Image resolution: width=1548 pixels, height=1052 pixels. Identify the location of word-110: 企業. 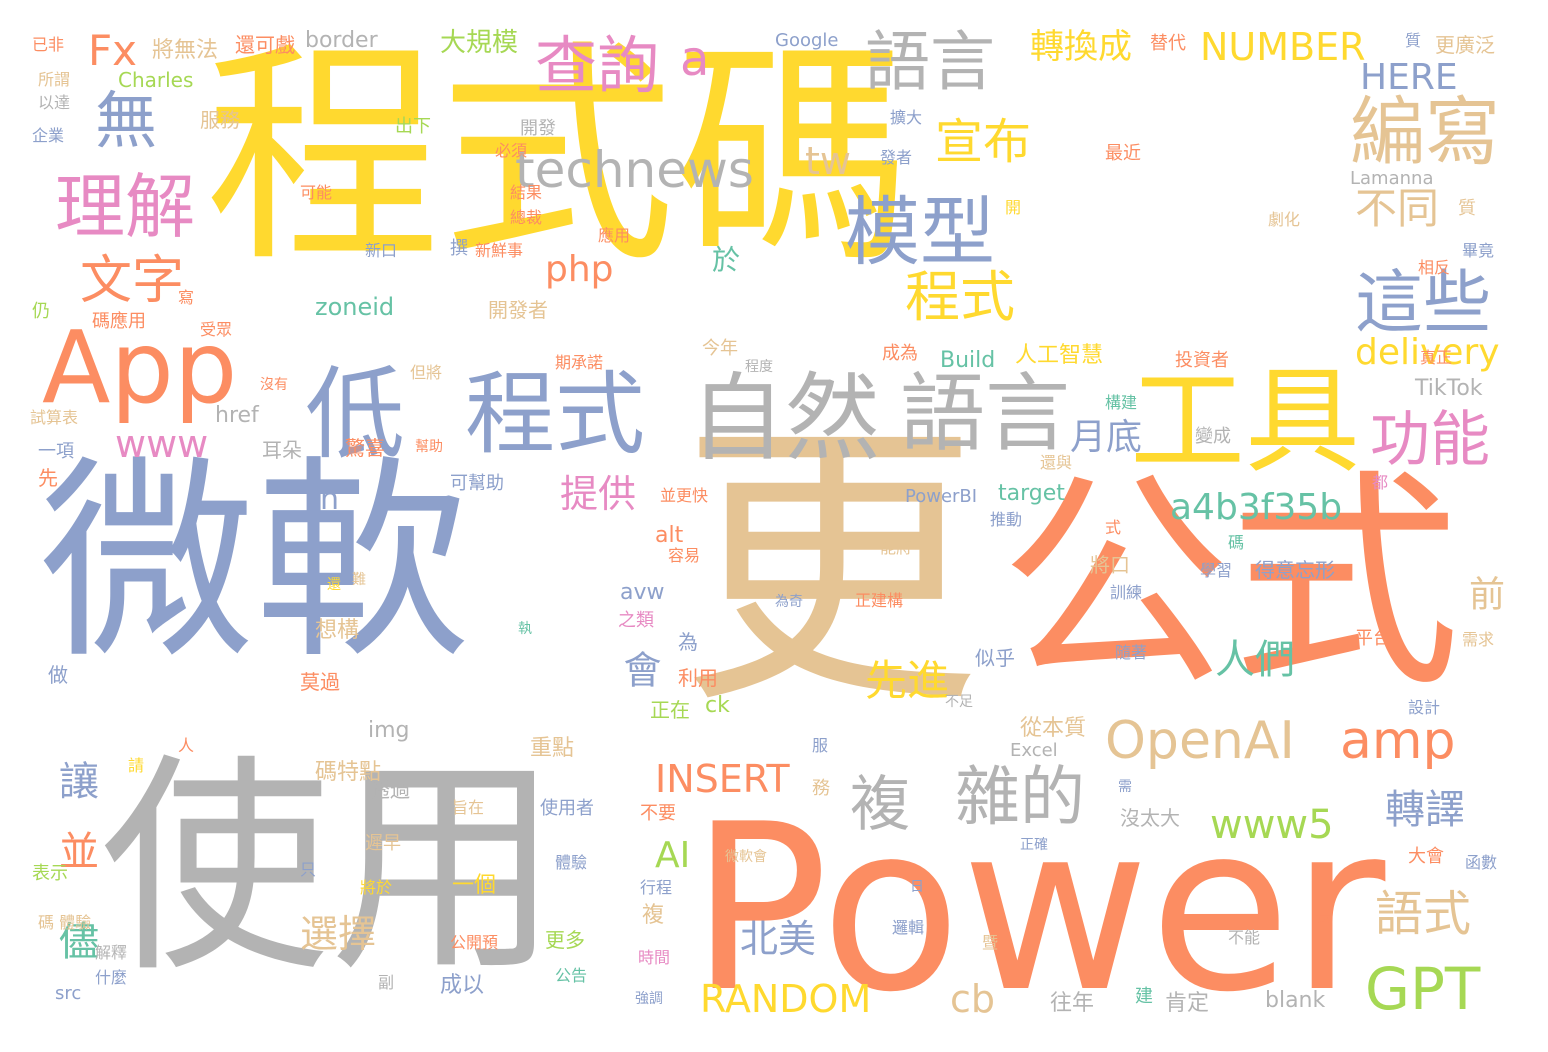
(48, 135).